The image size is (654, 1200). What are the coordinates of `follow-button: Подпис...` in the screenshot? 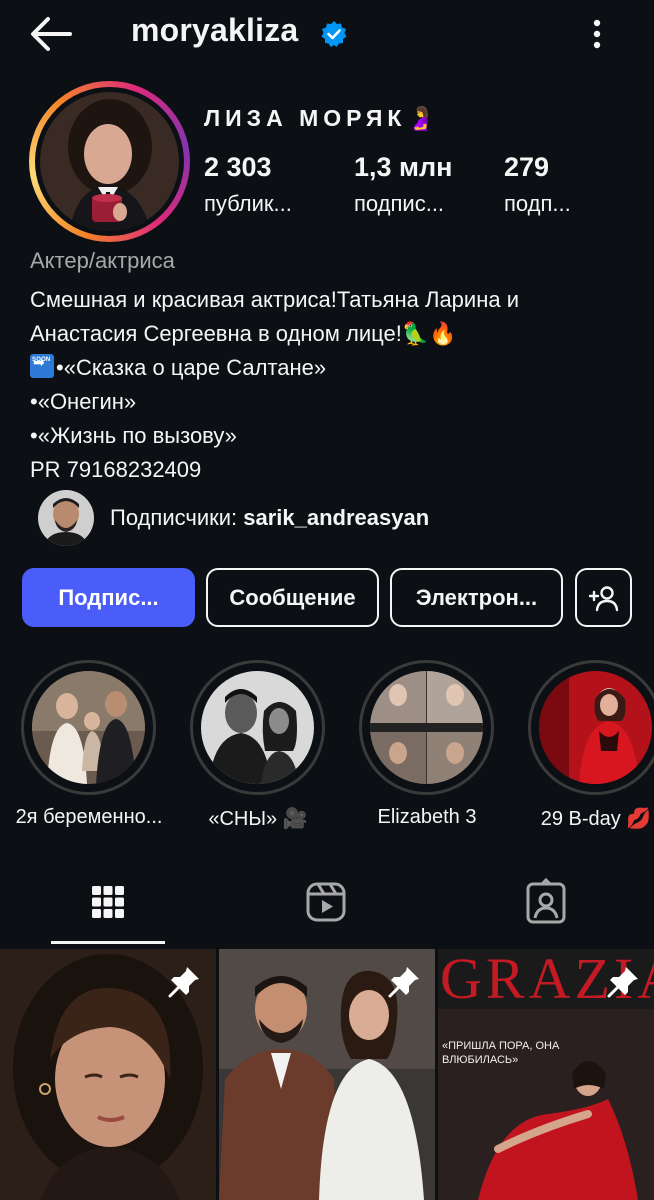 It's located at (108, 597).